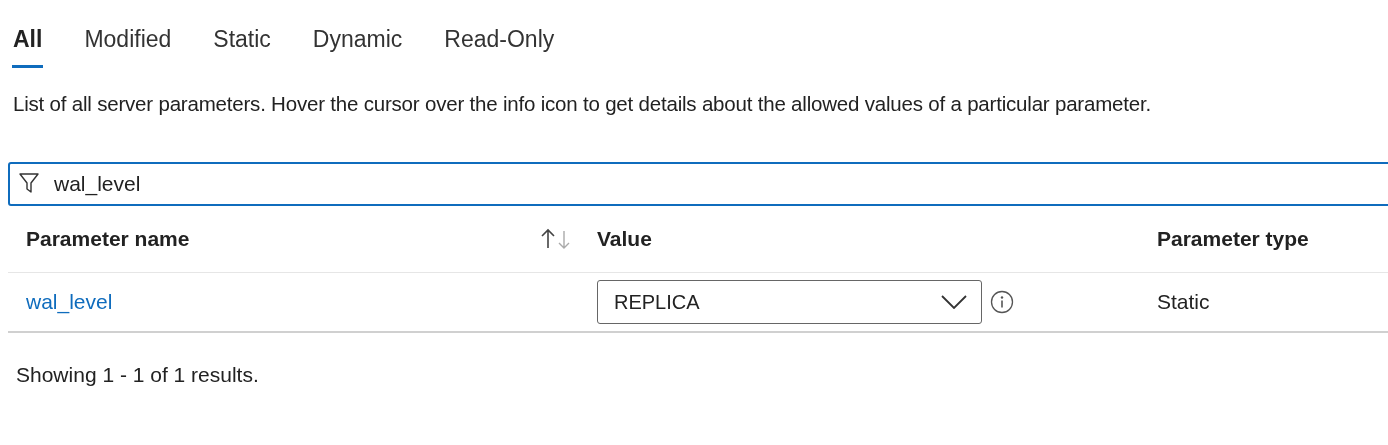 This screenshot has height=445, width=1388. What do you see at coordinates (1002, 302) in the screenshot?
I see `info-icon` at bounding box center [1002, 302].